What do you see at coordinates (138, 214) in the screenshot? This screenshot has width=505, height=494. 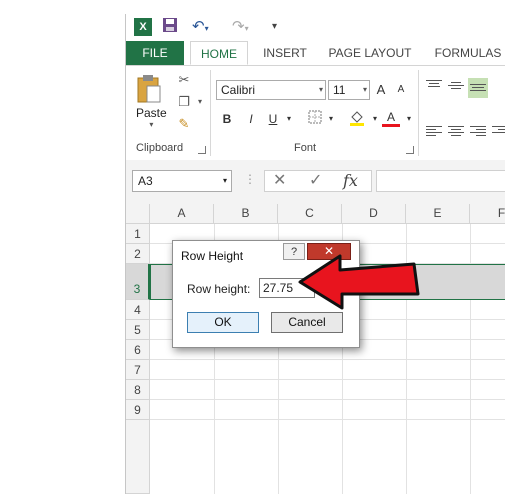 I see `select-all-corner` at bounding box center [138, 214].